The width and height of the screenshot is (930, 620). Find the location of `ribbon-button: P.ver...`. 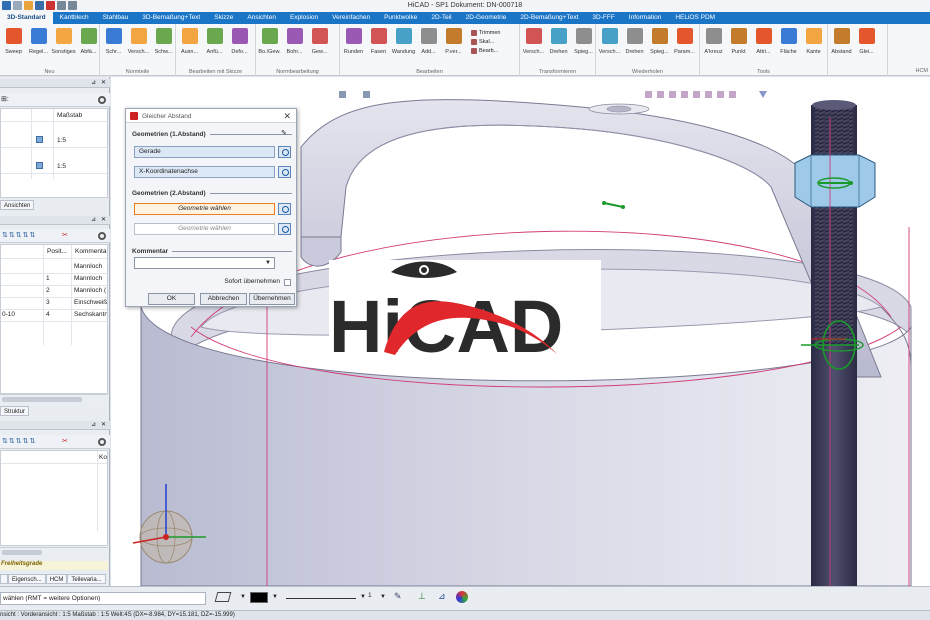

ribbon-button: P.ver... is located at coordinates (453, 41).